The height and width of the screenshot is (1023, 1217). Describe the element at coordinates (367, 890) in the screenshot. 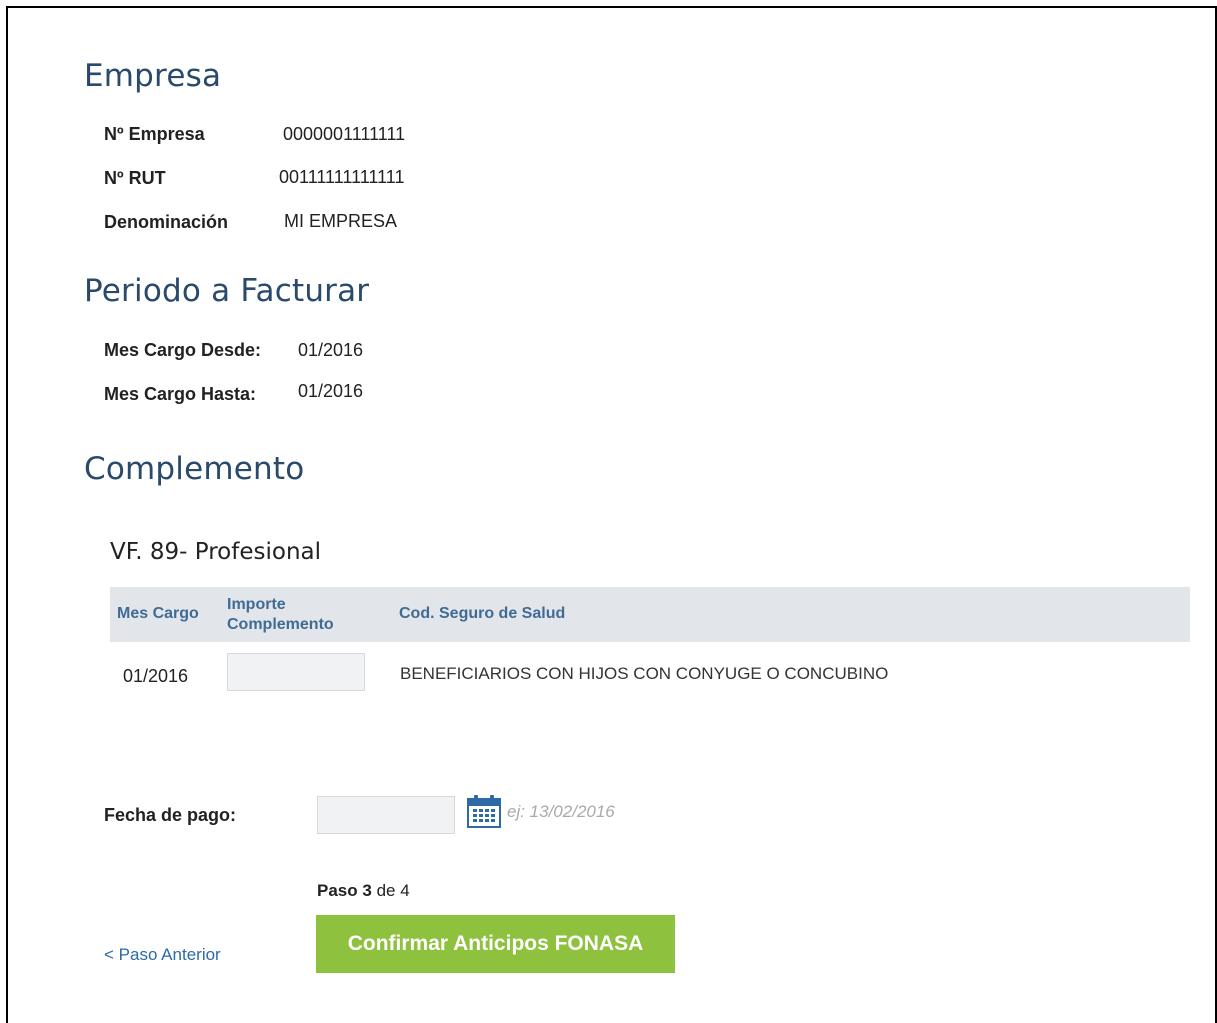

I see `step-current: 3` at that location.